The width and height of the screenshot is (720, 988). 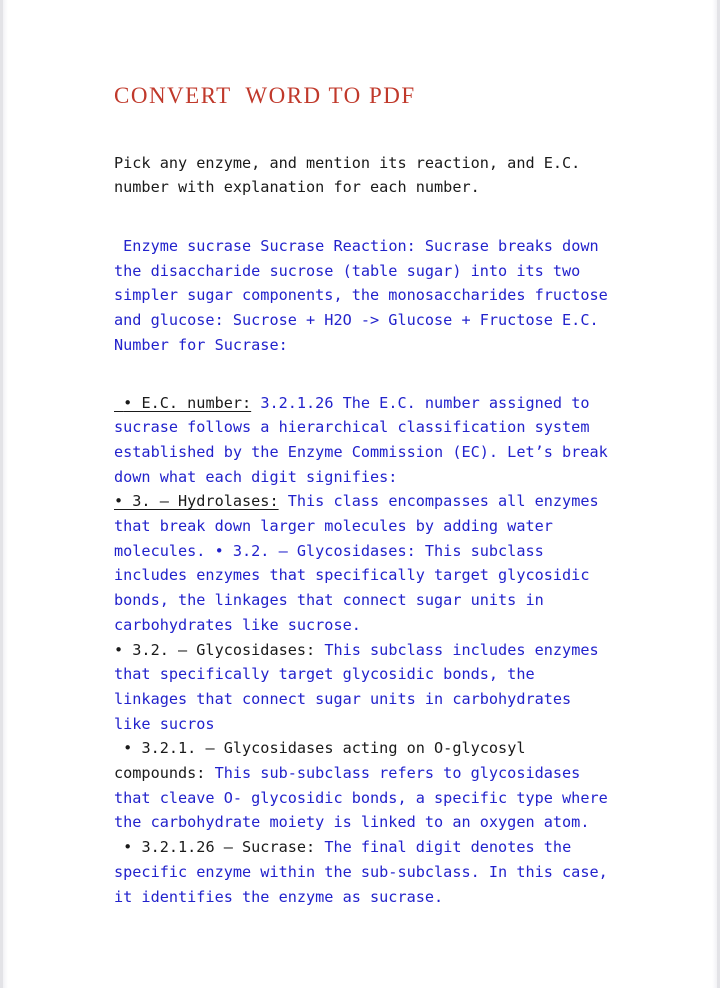 What do you see at coordinates (215, 649) in the screenshot?
I see `glycosidases-subclass-label: • 3.2. – Glycosidases:` at bounding box center [215, 649].